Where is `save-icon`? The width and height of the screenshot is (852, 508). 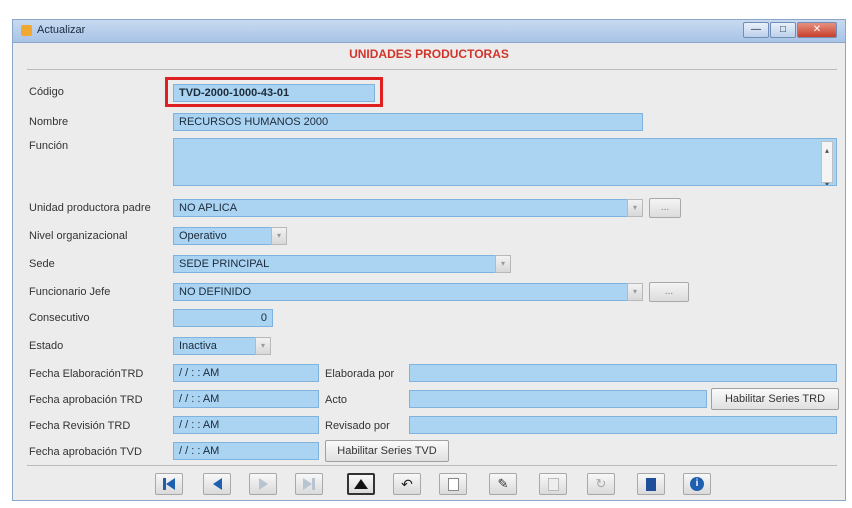
save-icon is located at coordinates (553, 484).